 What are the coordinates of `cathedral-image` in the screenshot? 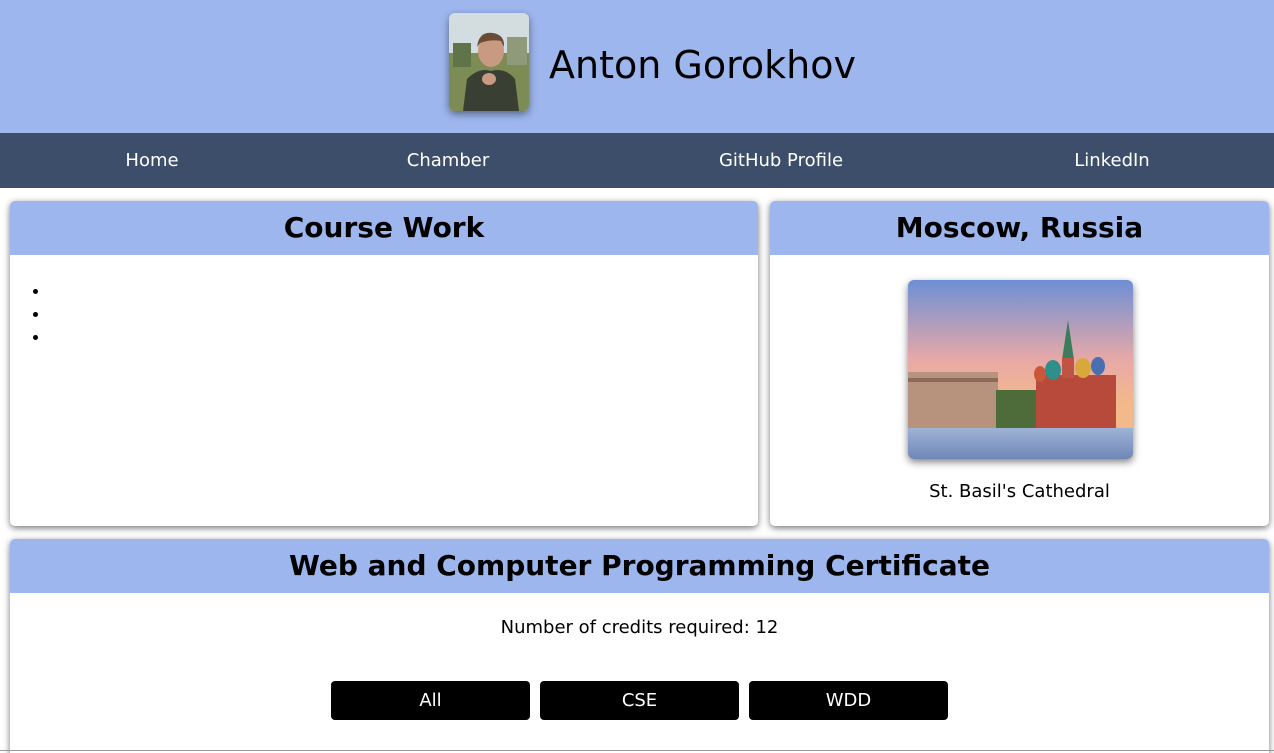 It's located at (1020, 369).